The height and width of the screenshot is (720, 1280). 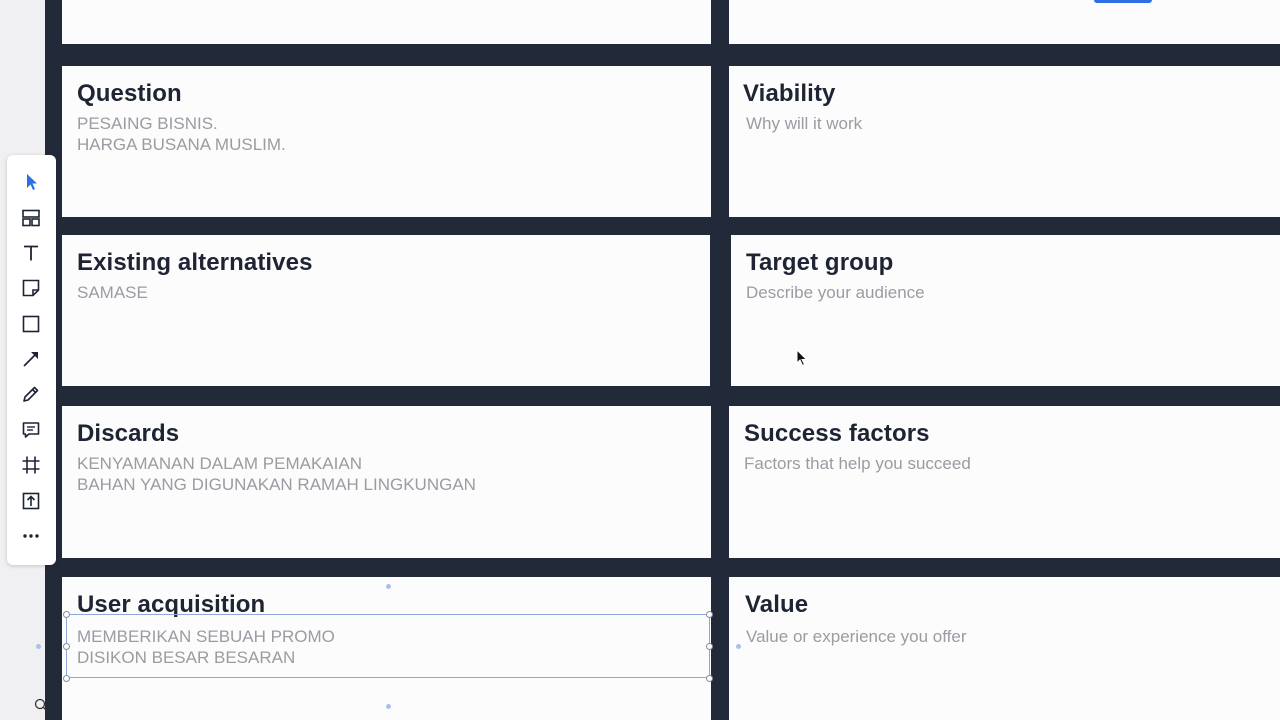 I want to click on comment-icon, so click(x=31, y=430).